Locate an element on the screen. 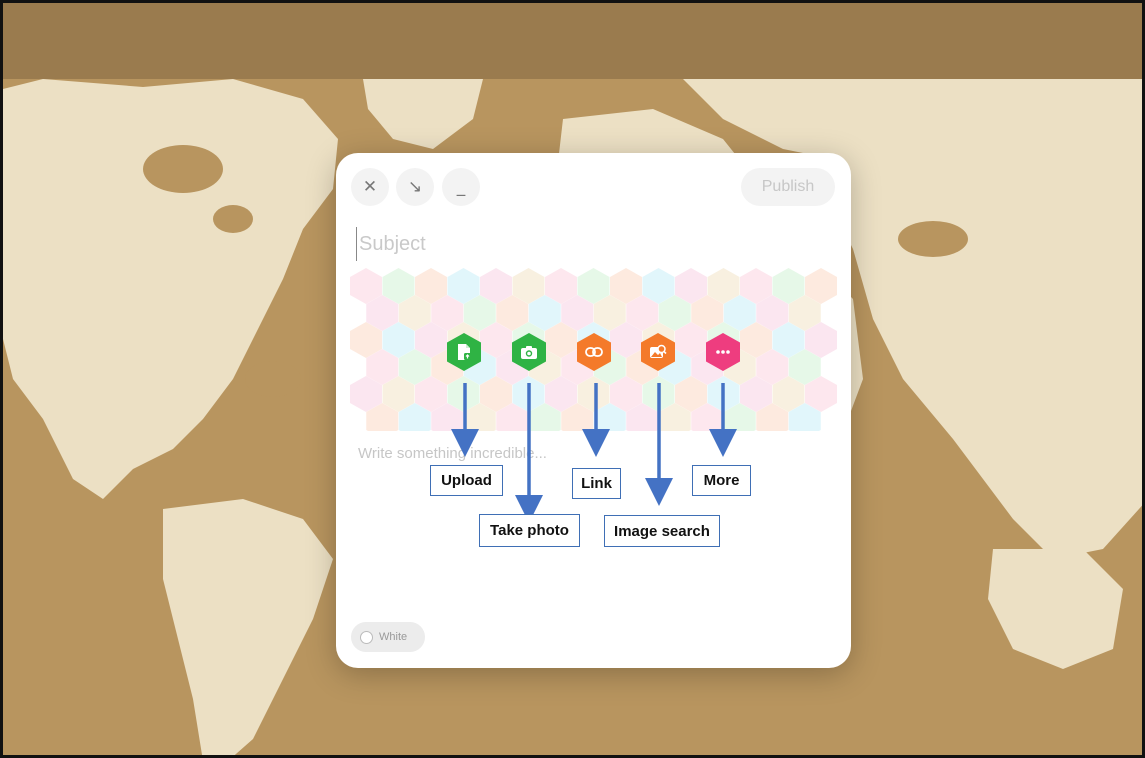 This screenshot has width=1145, height=758. background-color-selector: White is located at coordinates (388, 637).